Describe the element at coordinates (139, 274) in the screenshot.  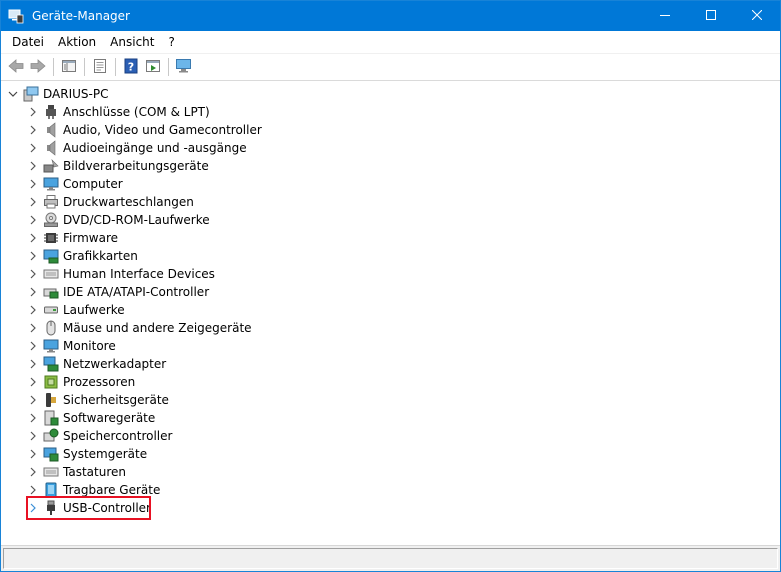
I see `tree-category-label: Human Interface Devices` at that location.